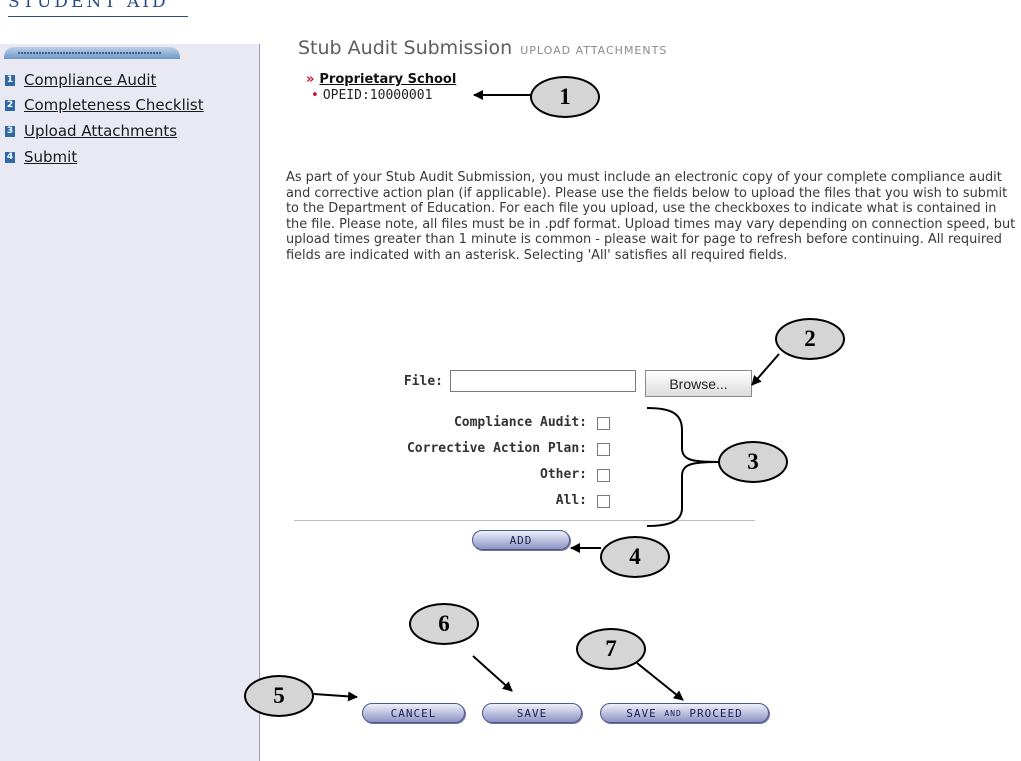  What do you see at coordinates (753, 462) in the screenshot?
I see `callout-3: 3` at bounding box center [753, 462].